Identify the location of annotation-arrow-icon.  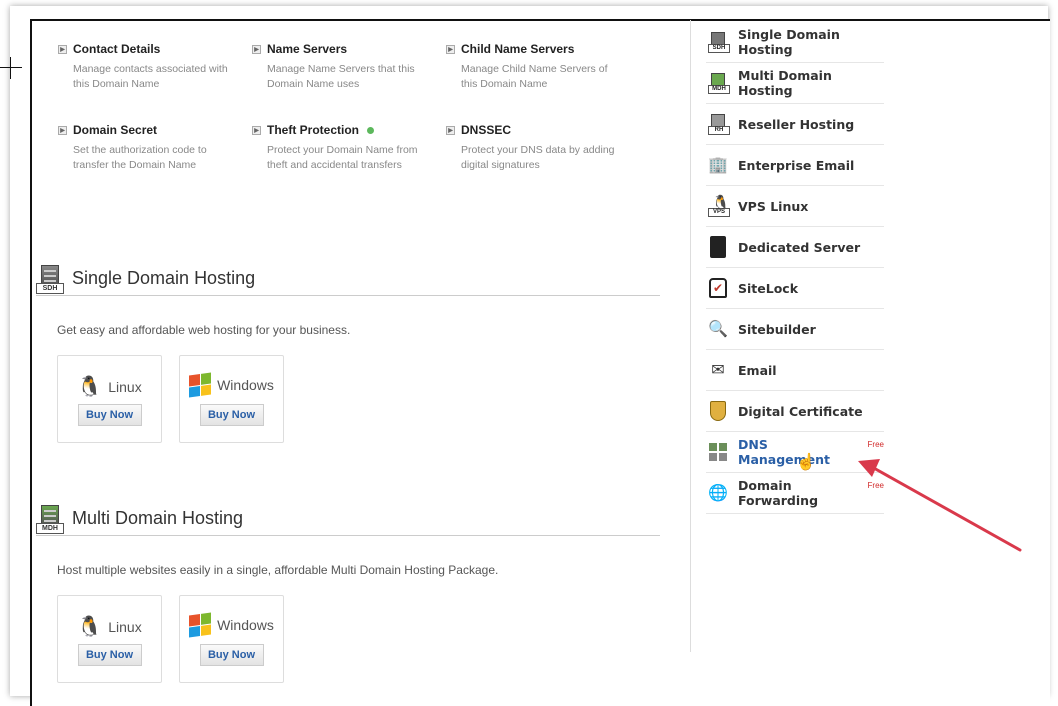
(940, 505).